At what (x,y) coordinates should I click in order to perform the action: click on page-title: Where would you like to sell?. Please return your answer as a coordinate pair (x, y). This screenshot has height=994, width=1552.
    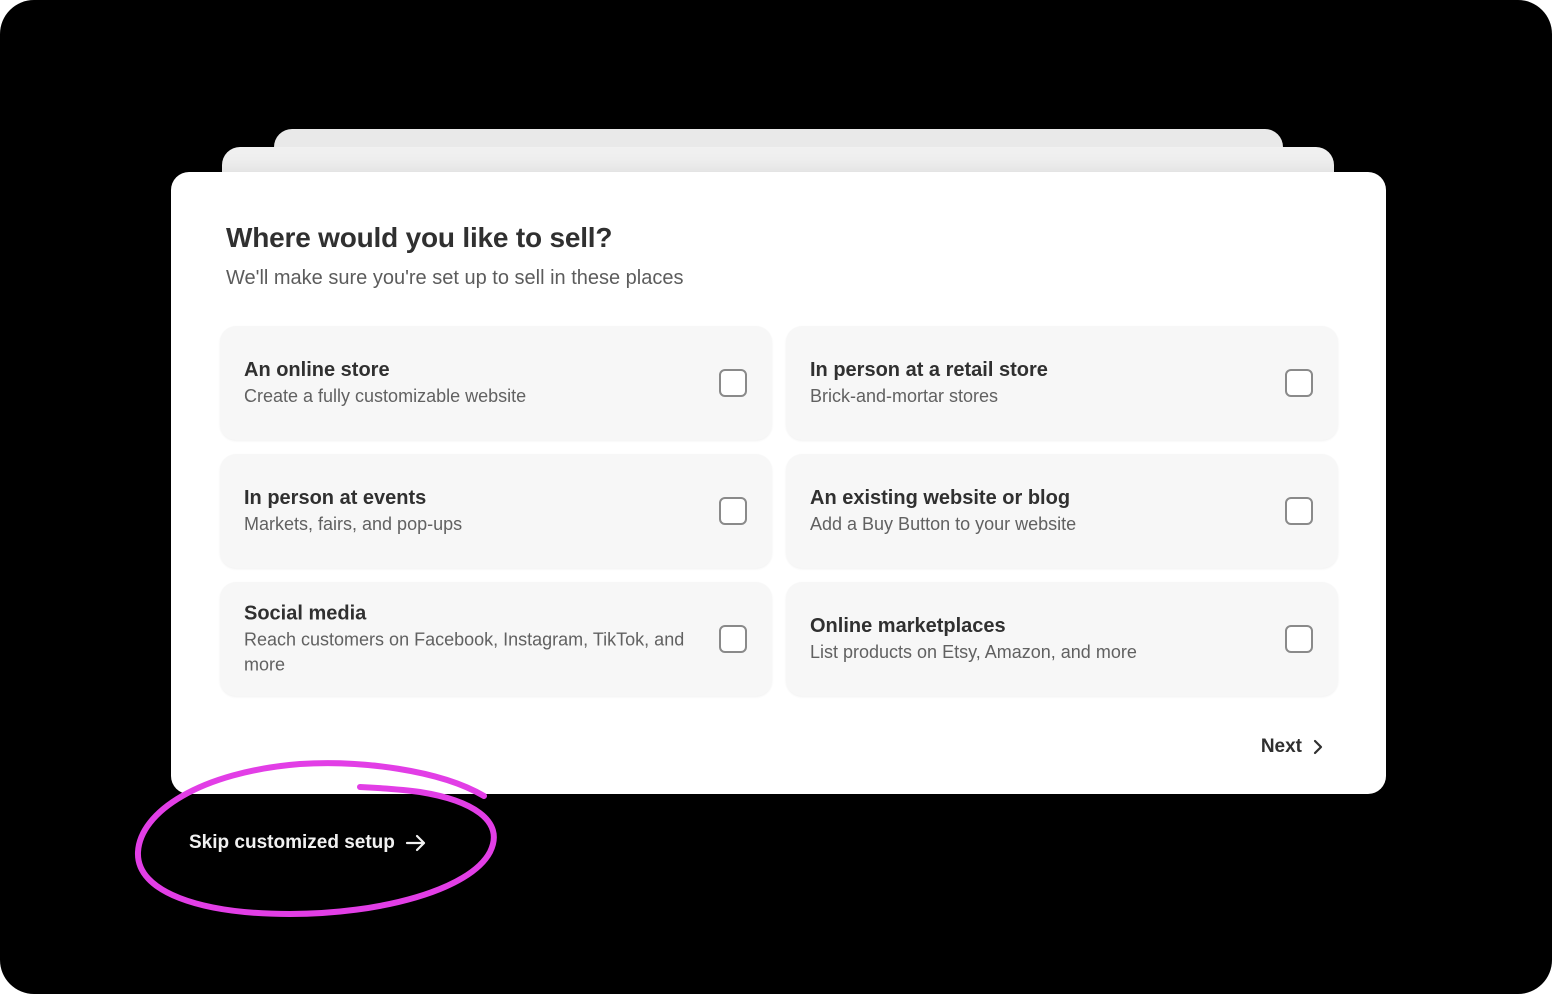
    Looking at the image, I should click on (419, 237).